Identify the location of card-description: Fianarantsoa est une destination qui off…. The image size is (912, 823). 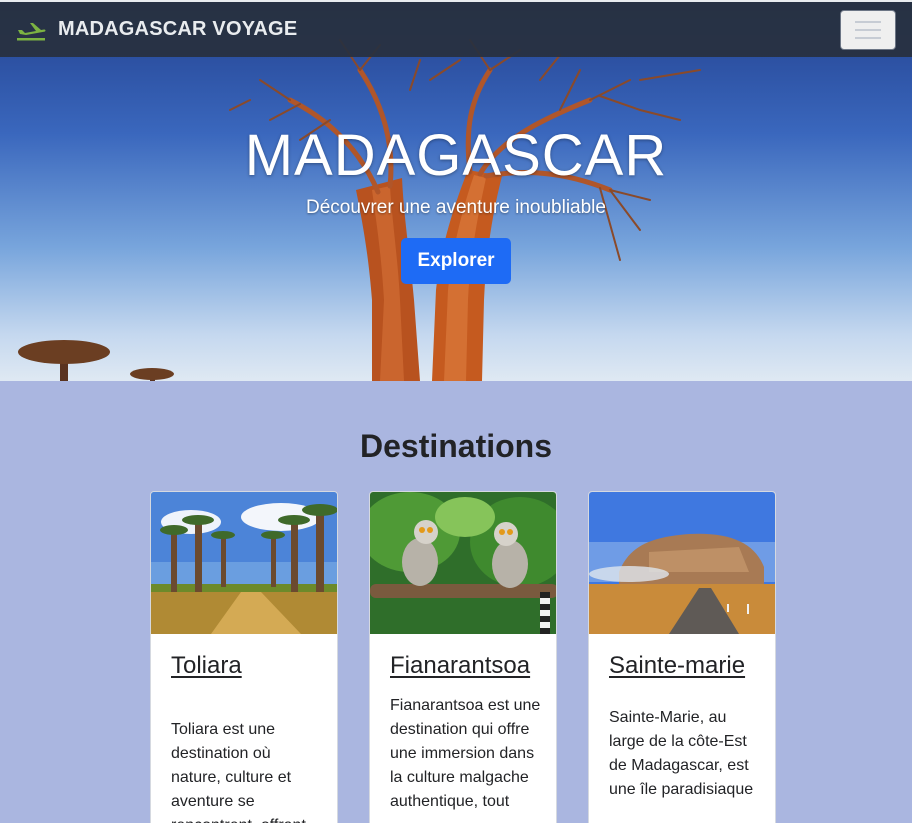
(465, 753).